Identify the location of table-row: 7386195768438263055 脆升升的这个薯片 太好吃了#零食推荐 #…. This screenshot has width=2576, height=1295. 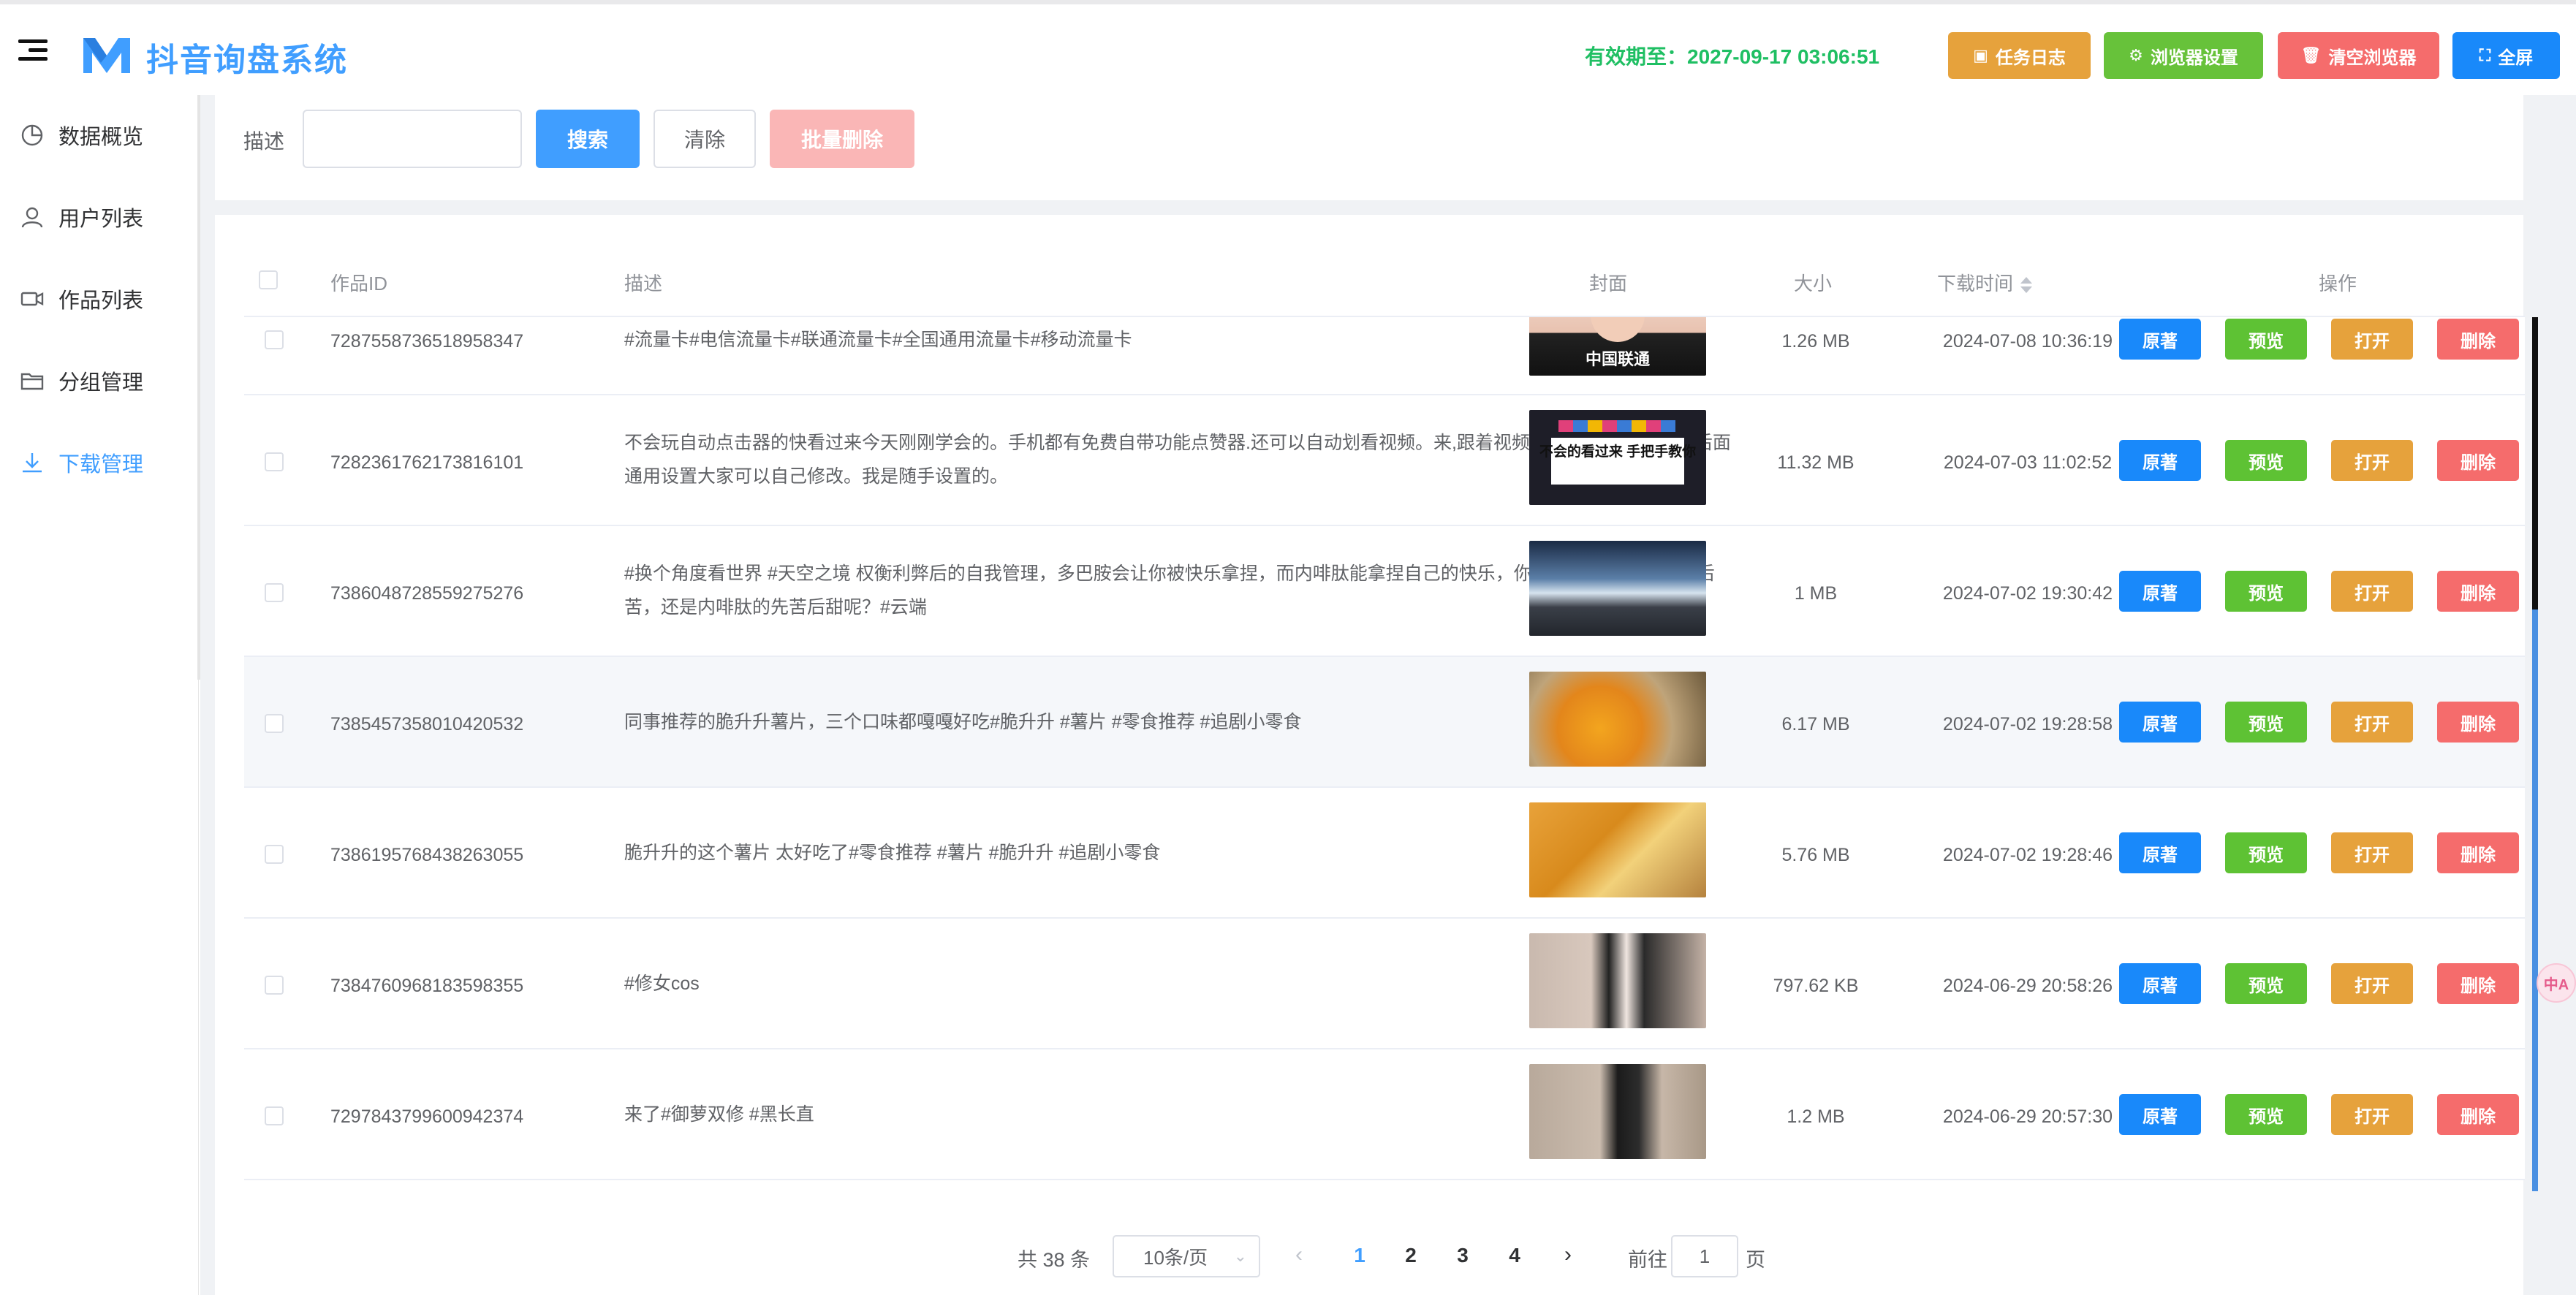
(1384, 854).